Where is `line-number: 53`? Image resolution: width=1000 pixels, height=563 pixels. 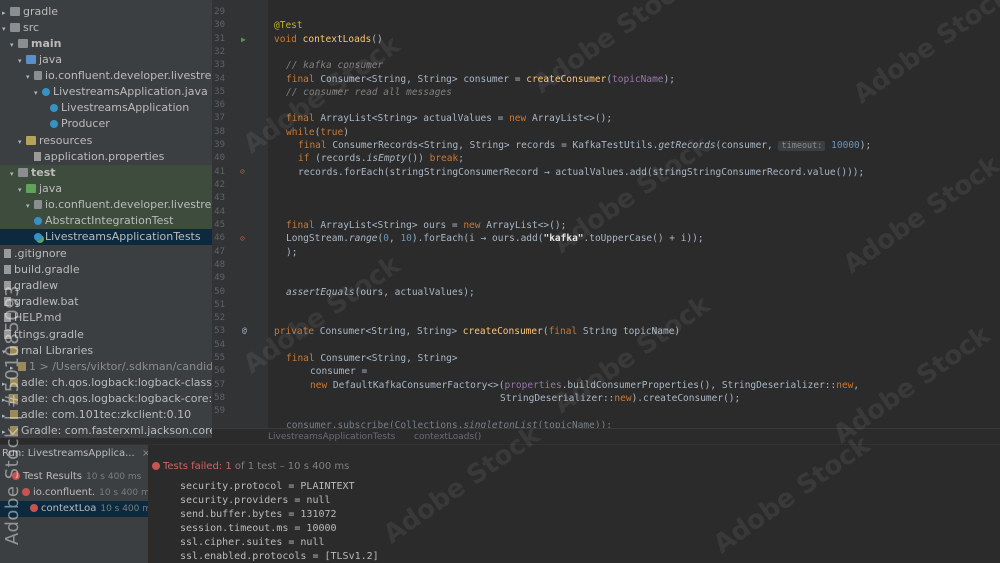
line-number: 53 is located at coordinates (219, 331).